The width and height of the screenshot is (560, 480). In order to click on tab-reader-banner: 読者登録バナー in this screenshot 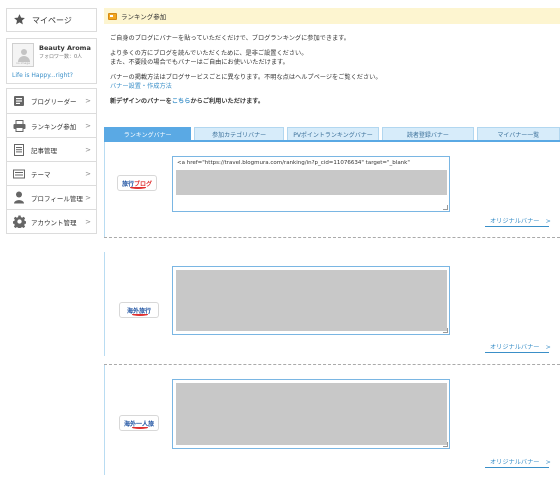, I will do `click(428, 134)`.